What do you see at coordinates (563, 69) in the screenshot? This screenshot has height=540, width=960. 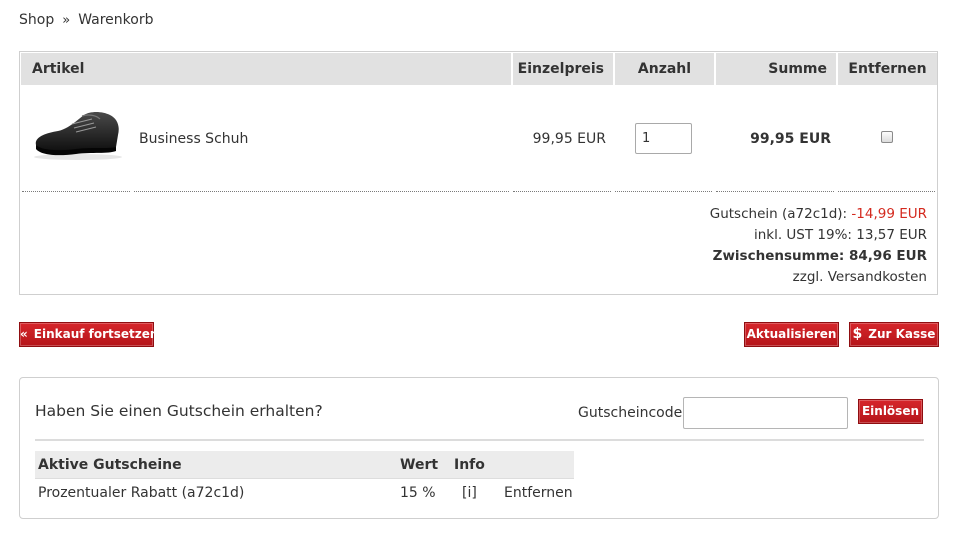 I see `column-header-unit-price: Einzelpreis` at bounding box center [563, 69].